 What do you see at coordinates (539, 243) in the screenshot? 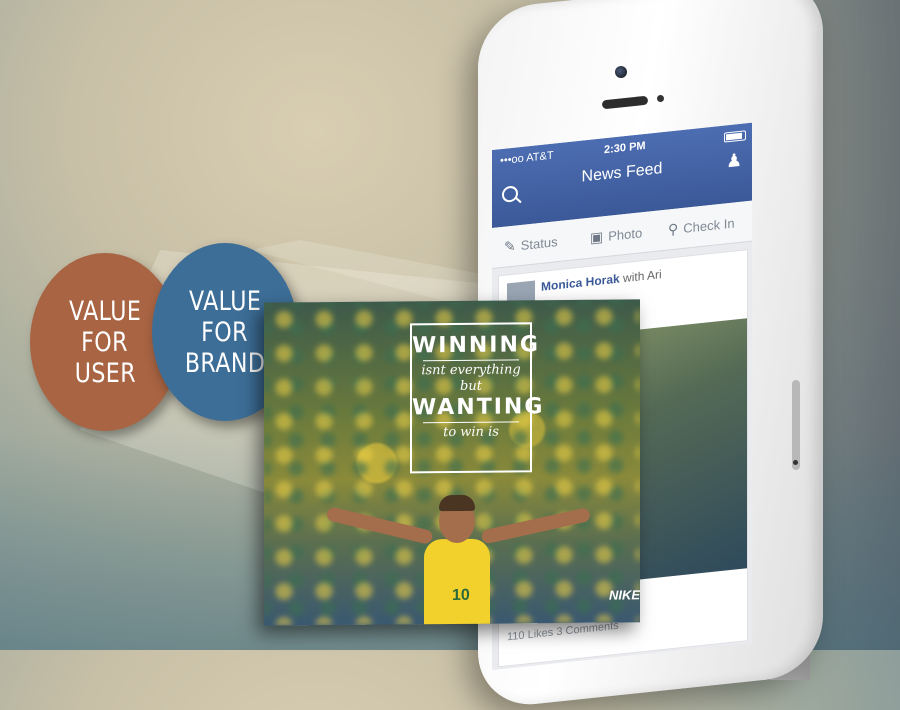
I see `status-label: Status` at bounding box center [539, 243].